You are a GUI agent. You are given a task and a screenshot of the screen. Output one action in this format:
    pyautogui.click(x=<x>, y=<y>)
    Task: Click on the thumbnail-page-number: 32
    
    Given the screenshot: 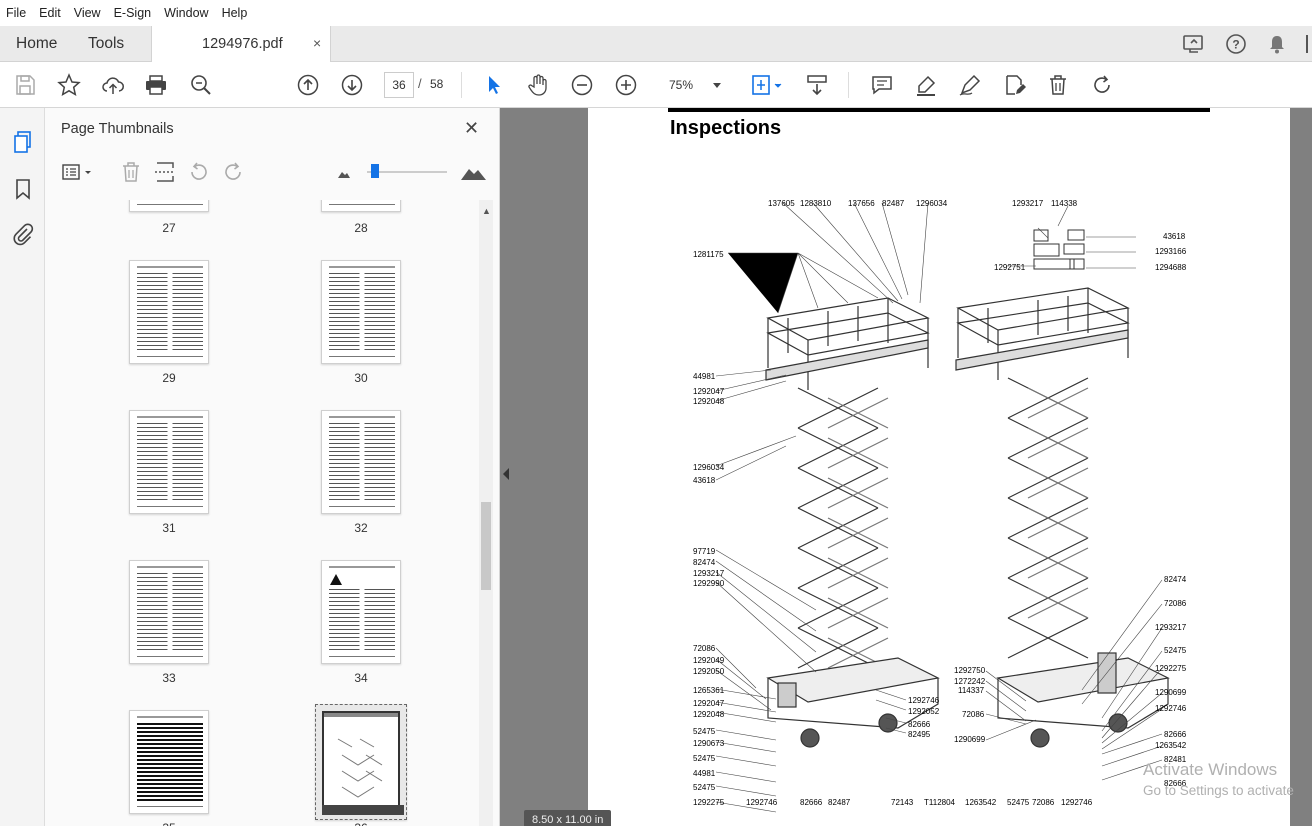 What is the action you would take?
    pyautogui.click(x=361, y=528)
    